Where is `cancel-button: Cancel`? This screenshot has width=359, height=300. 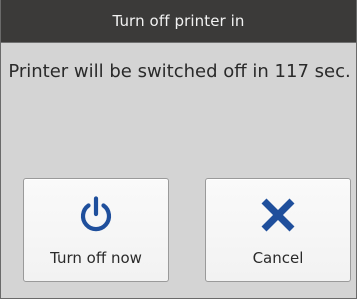
cancel-button: Cancel is located at coordinates (278, 230).